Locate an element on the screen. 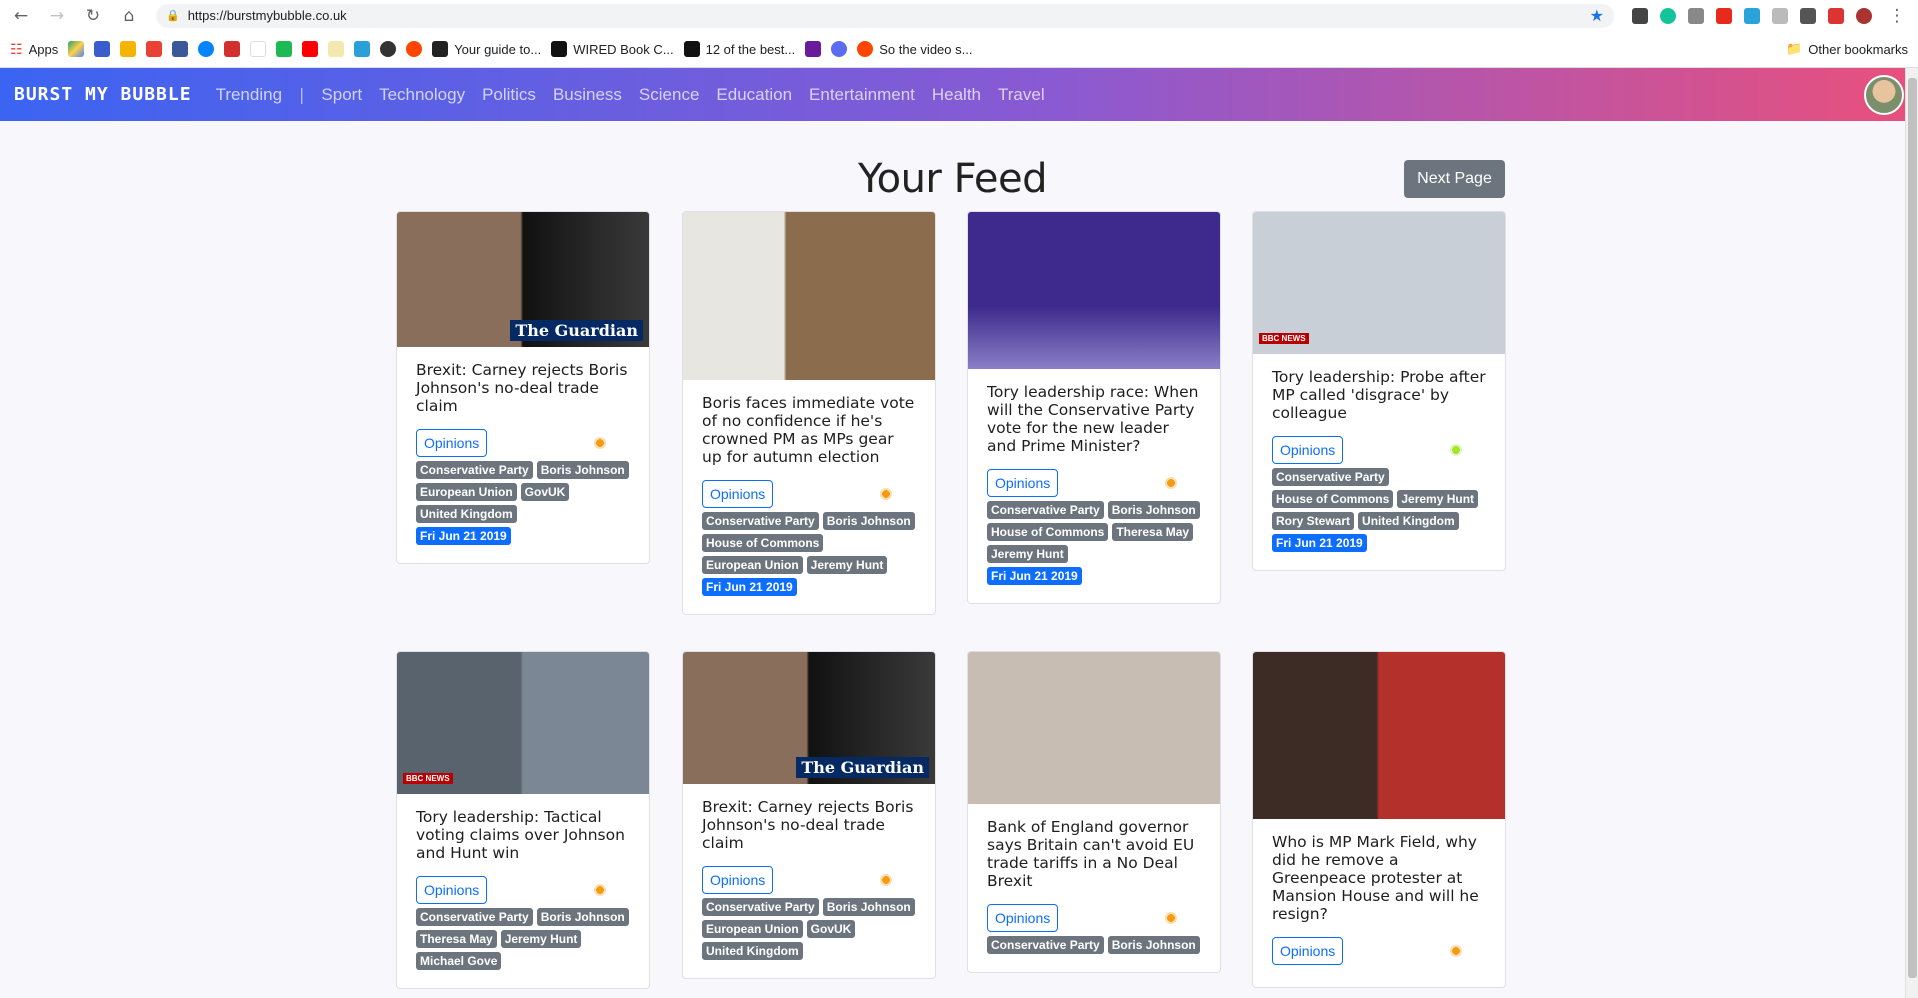 This screenshot has width=1918, height=998. youtube-icon is located at coordinates (310, 49).